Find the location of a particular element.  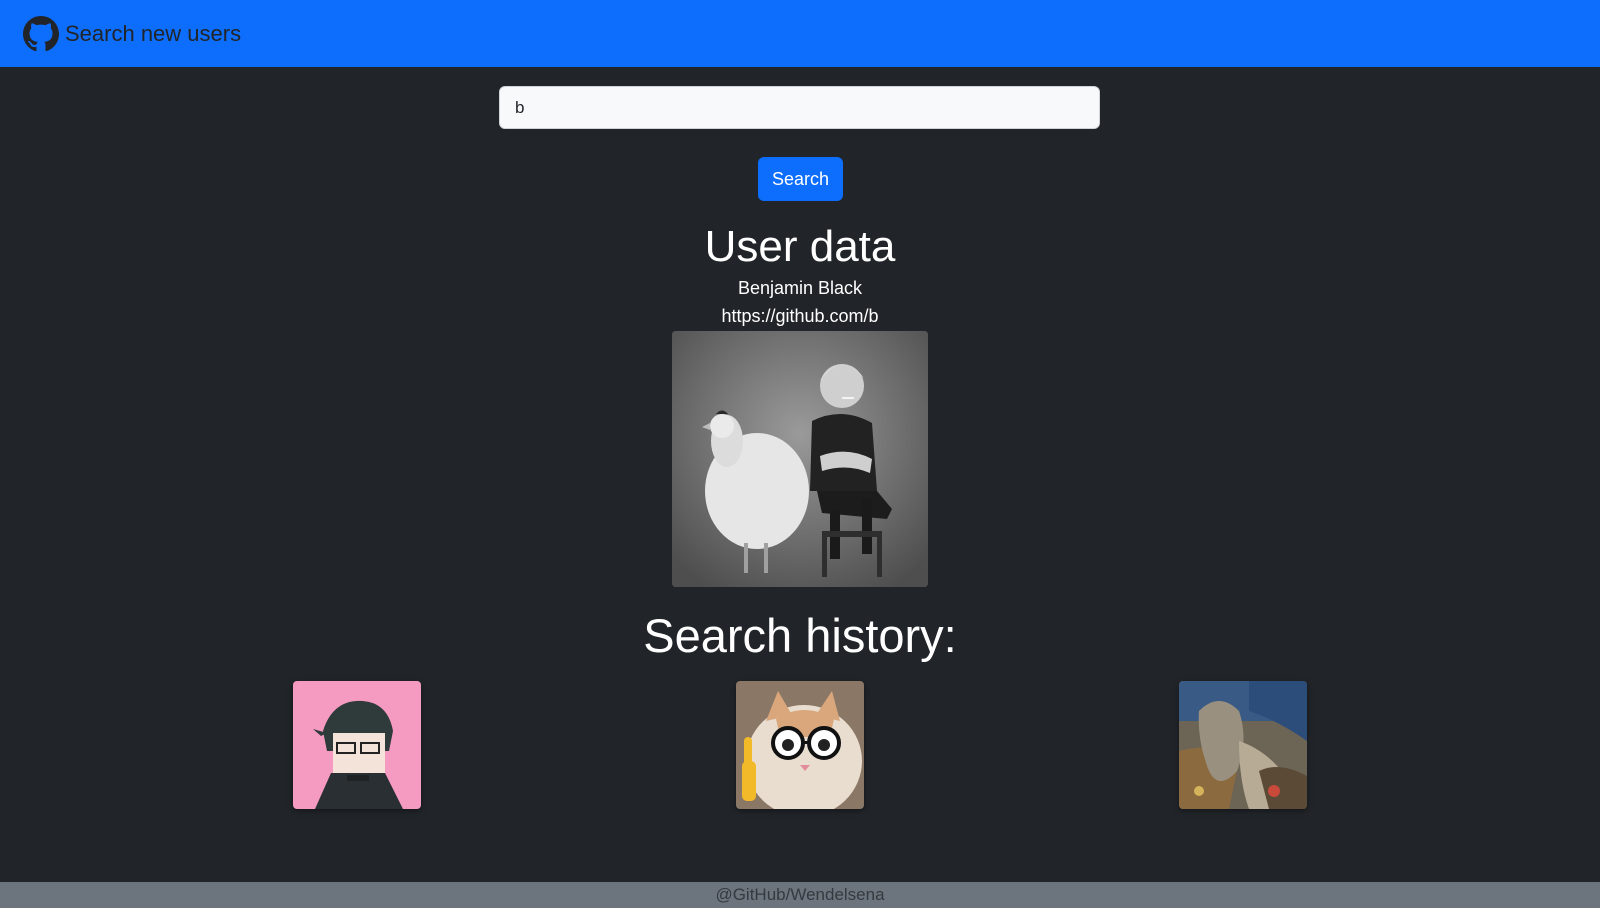

search-history-heading: Search history: is located at coordinates (800, 635).